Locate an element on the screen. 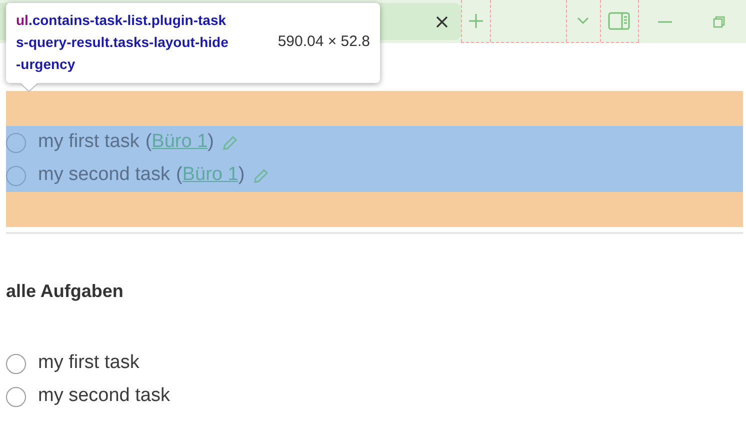  size-text: 590.04 × 52.8 is located at coordinates (324, 42).